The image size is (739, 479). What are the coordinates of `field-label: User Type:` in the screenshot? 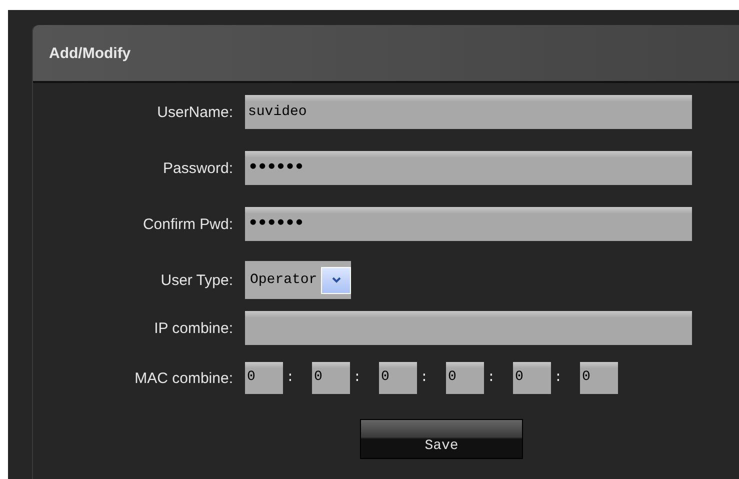 It's located at (197, 280).